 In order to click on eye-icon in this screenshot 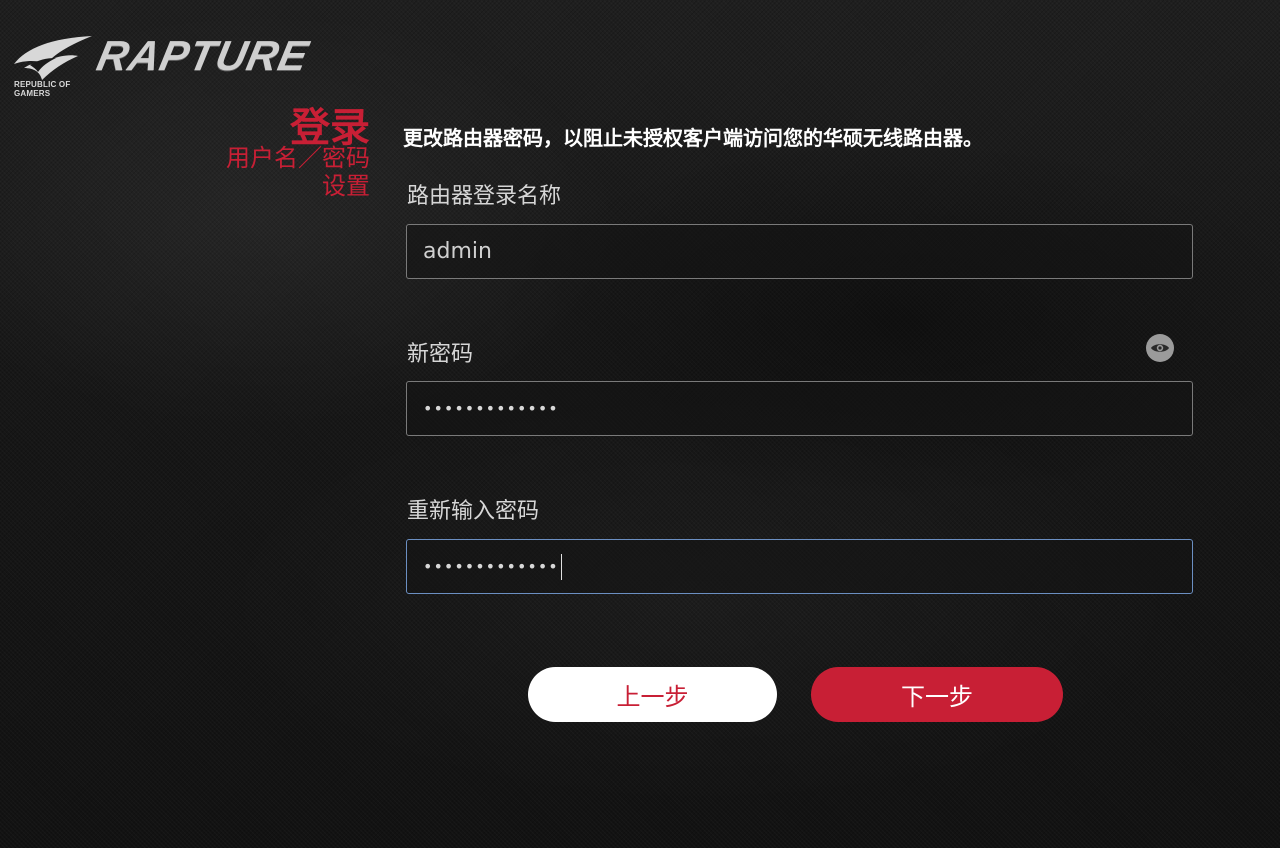, I will do `click(1160, 348)`.